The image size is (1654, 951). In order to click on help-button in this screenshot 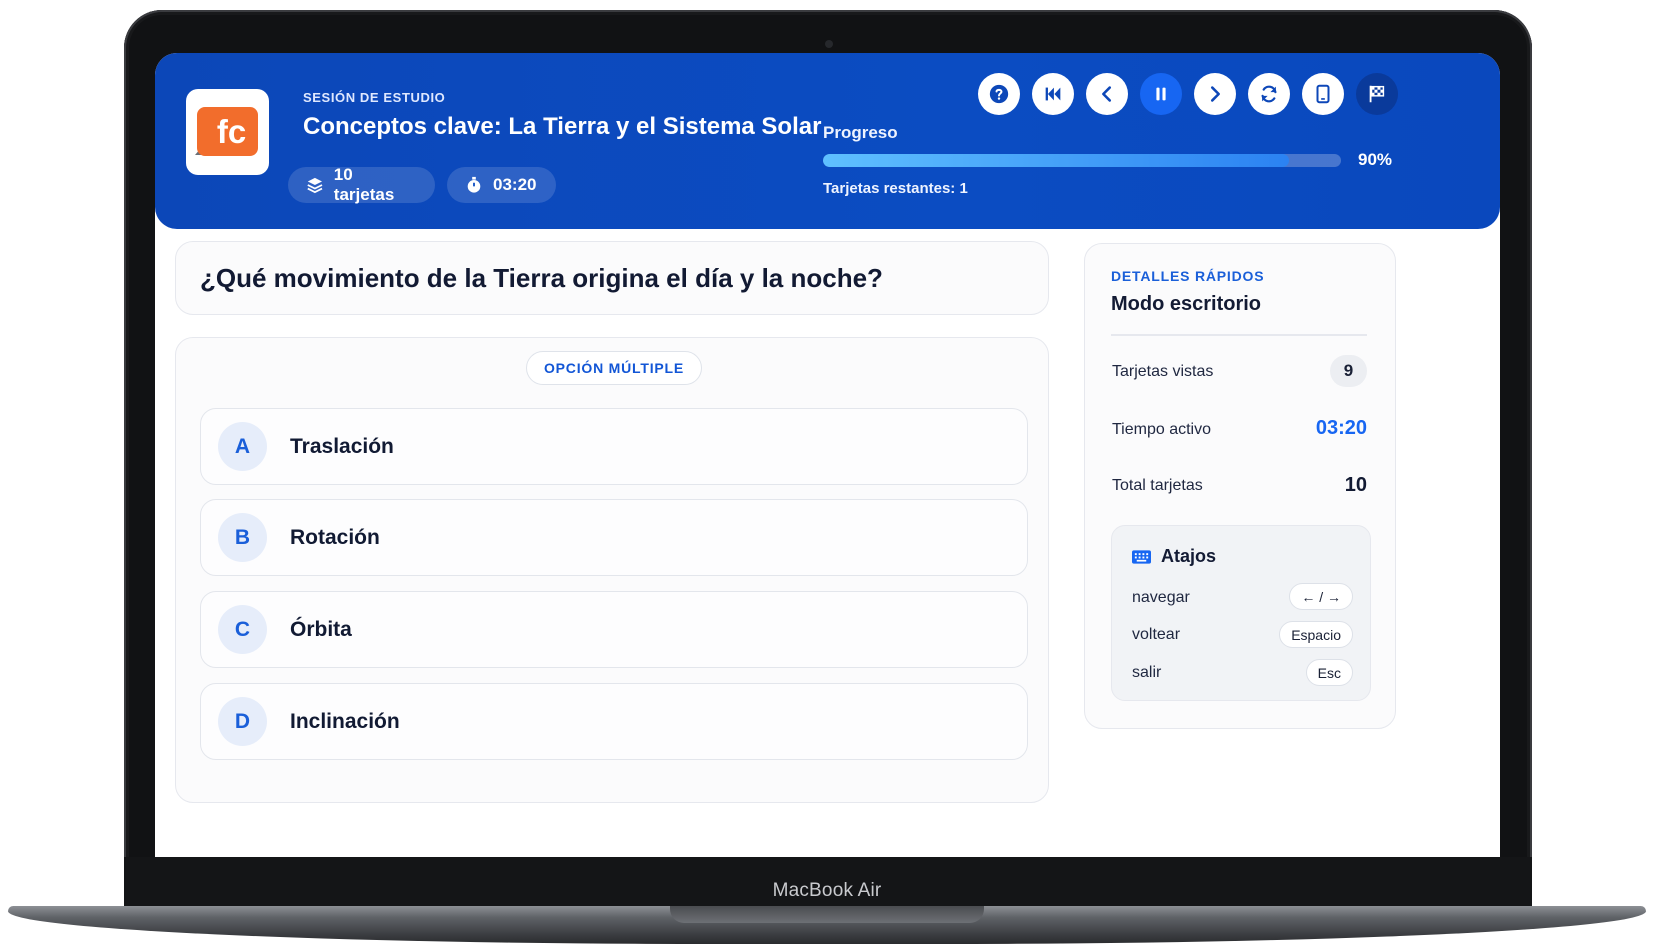, I will do `click(999, 94)`.